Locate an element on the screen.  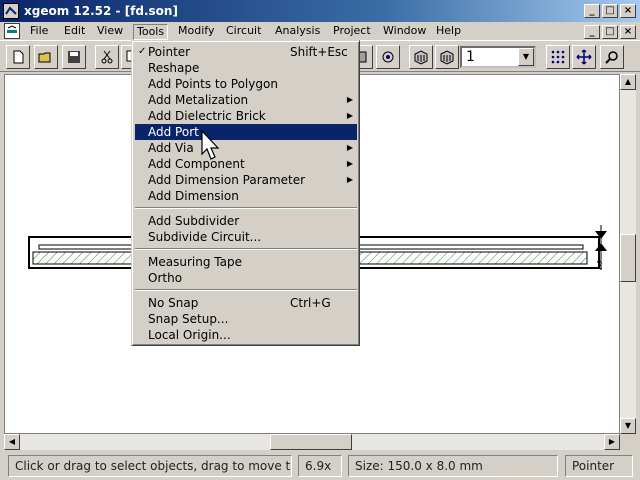
app-icon is located at coordinates (11, 11).